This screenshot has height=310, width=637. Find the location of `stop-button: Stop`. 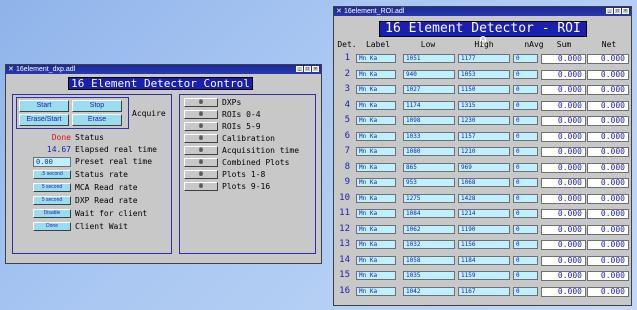

stop-button: Stop is located at coordinates (97, 106).